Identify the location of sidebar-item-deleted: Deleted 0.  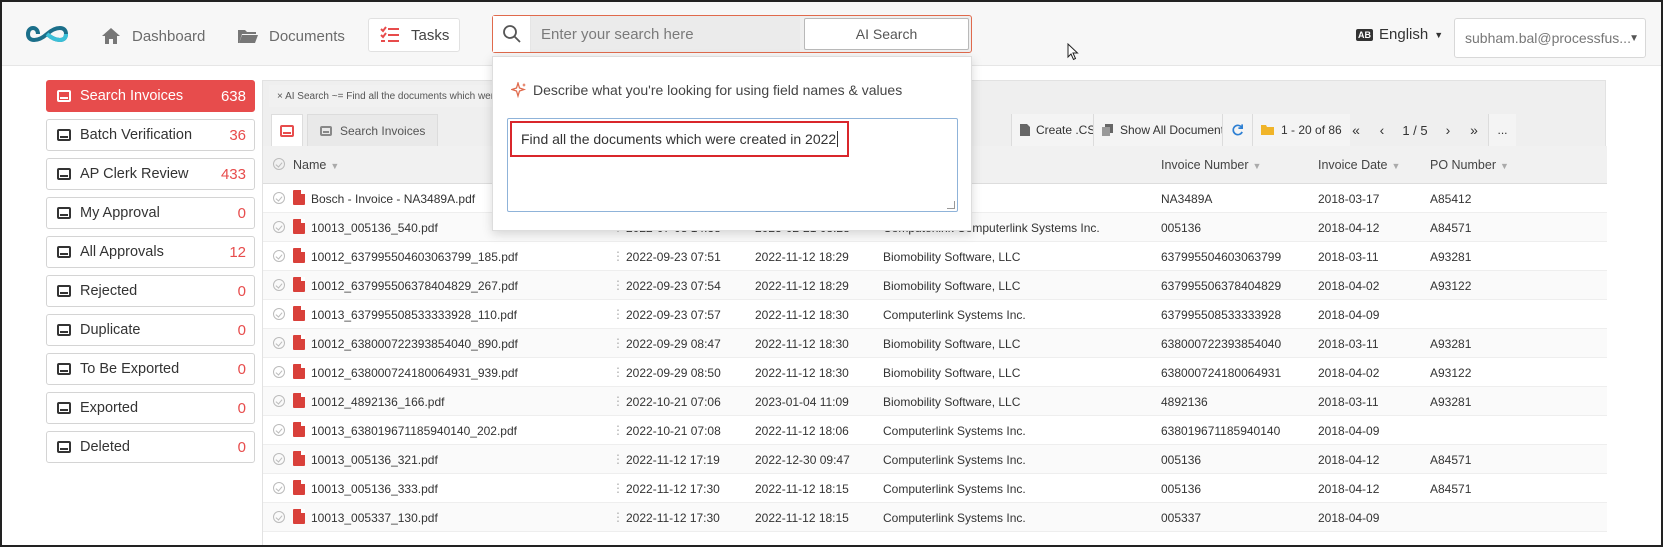
(150, 447).